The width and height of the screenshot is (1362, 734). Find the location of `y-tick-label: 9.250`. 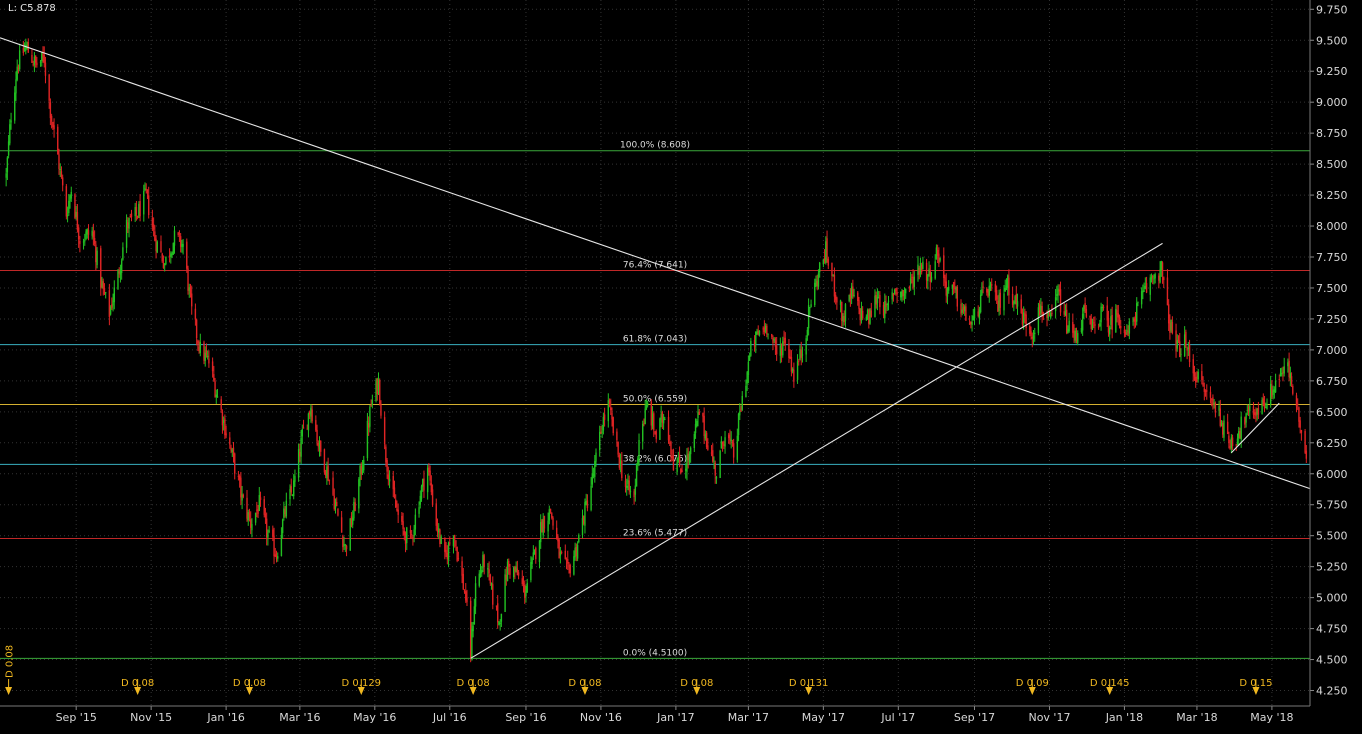

y-tick-label: 9.250 is located at coordinates (1332, 71).